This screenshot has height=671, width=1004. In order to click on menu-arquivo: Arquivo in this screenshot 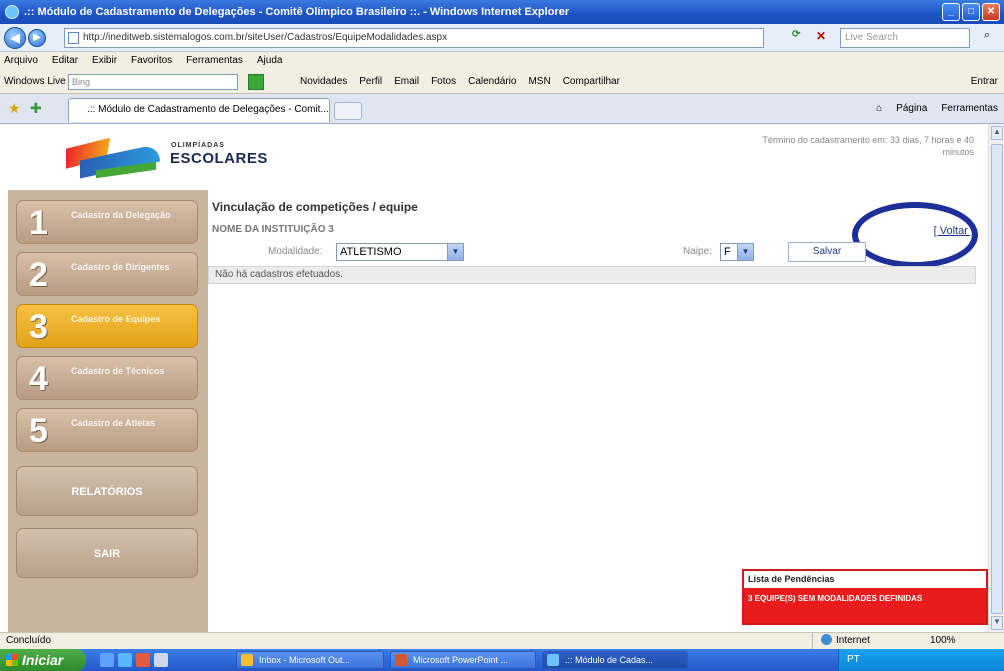, I will do `click(21, 61)`.